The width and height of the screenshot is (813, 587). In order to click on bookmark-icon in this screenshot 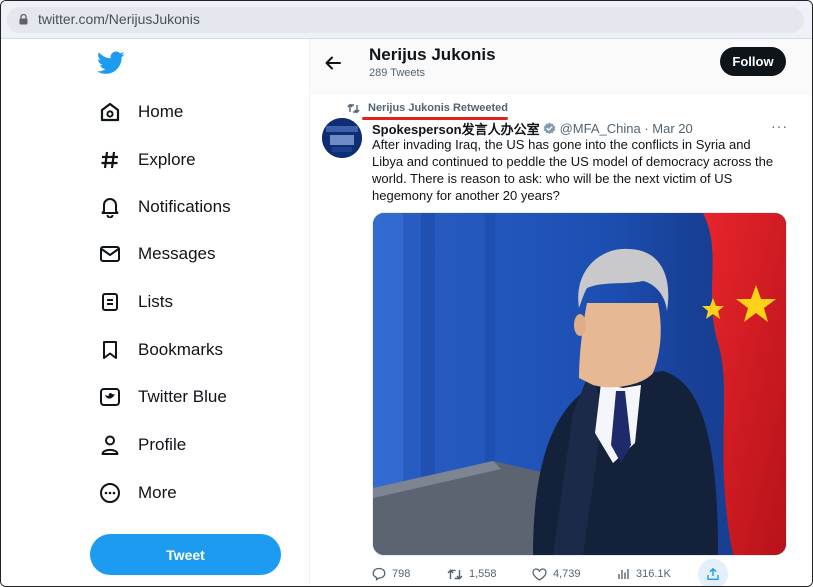, I will do `click(110, 350)`.